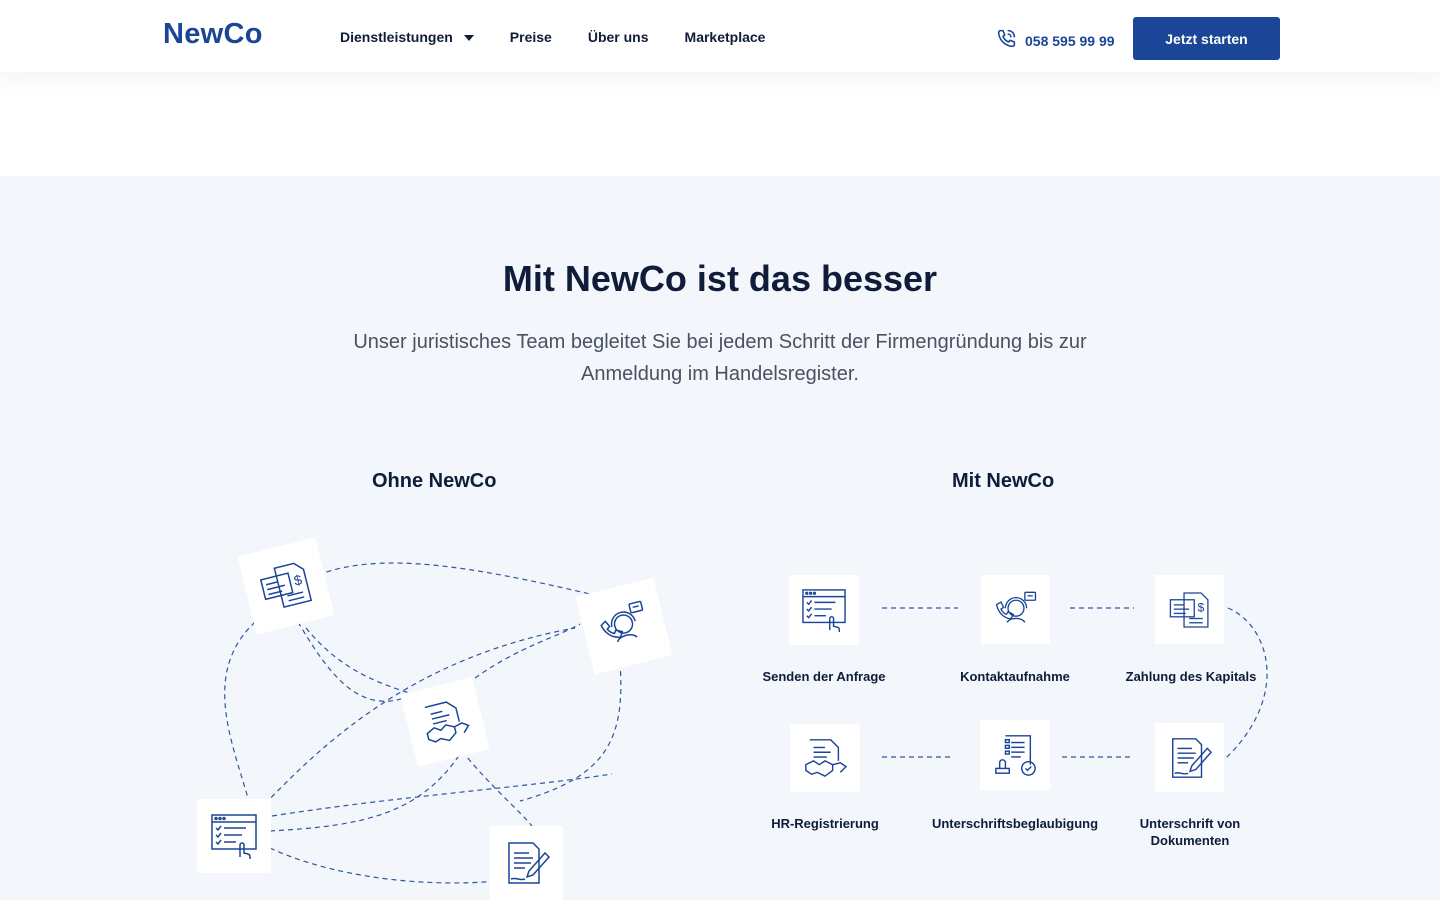  What do you see at coordinates (825, 823) in the screenshot?
I see `step-label: HR-Registrierung` at bounding box center [825, 823].